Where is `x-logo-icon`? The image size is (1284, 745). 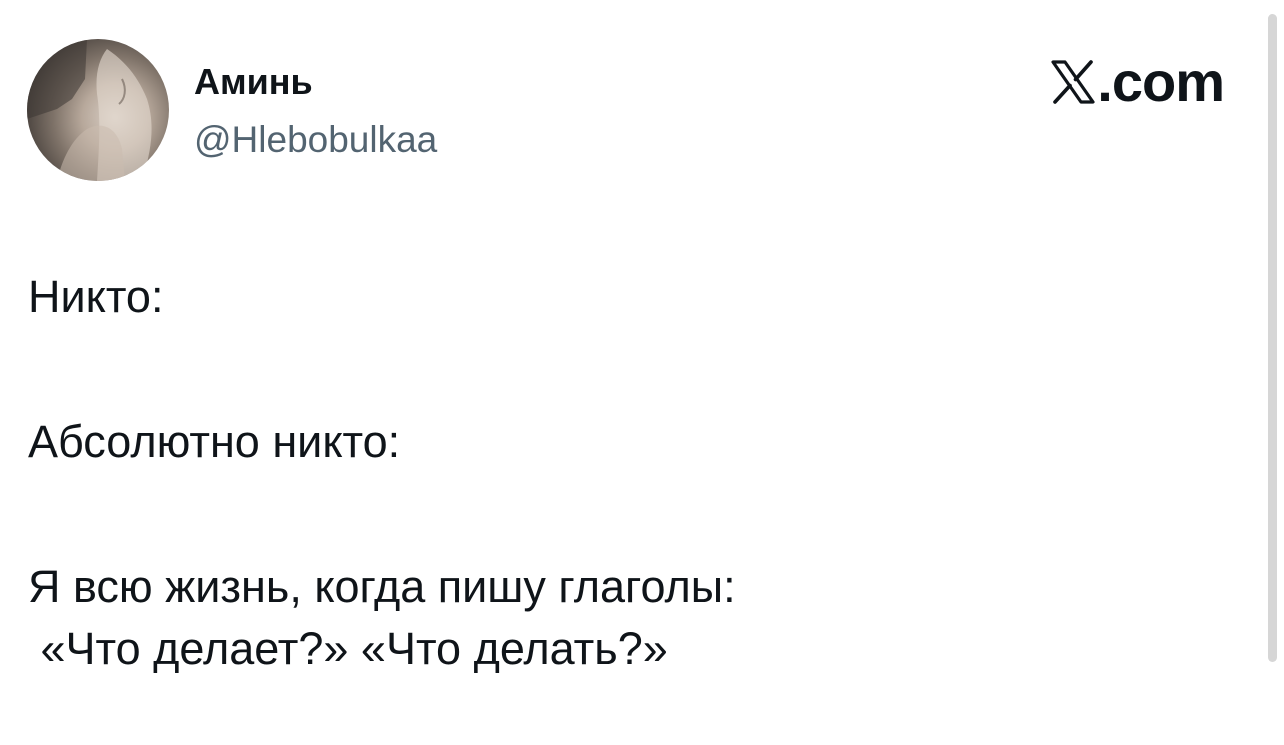
x-logo-icon is located at coordinates (1073, 82).